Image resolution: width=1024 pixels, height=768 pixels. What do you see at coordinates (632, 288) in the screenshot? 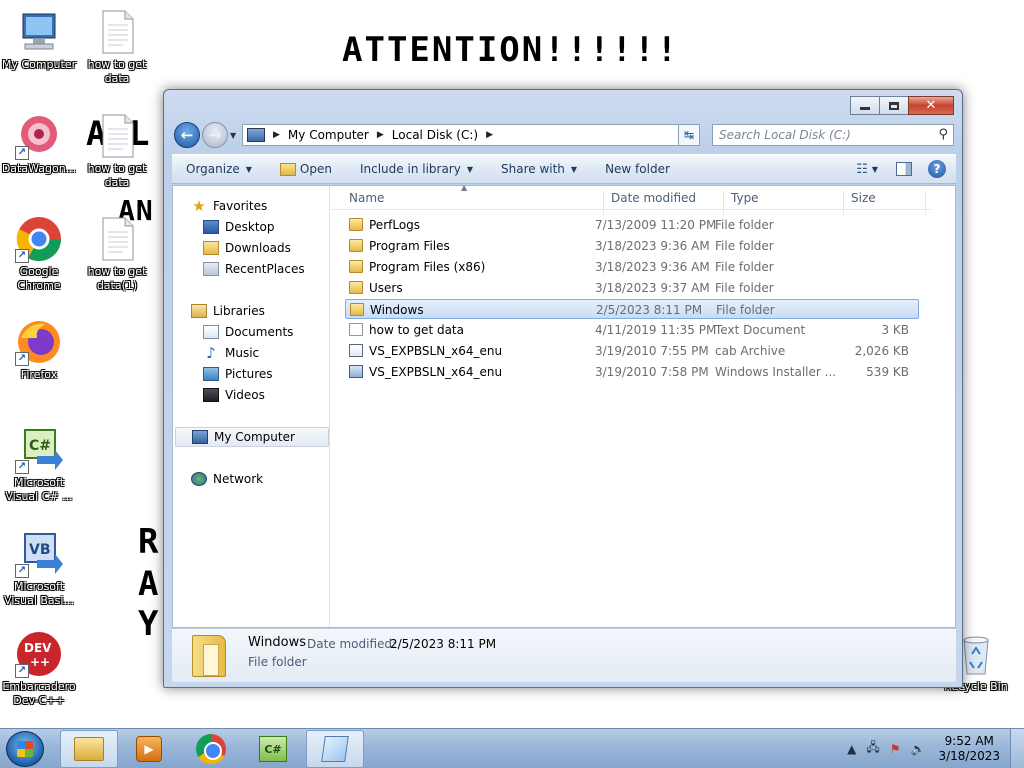
I see `file-row: Users 3/18/2023 9:37 AM File folder` at bounding box center [632, 288].